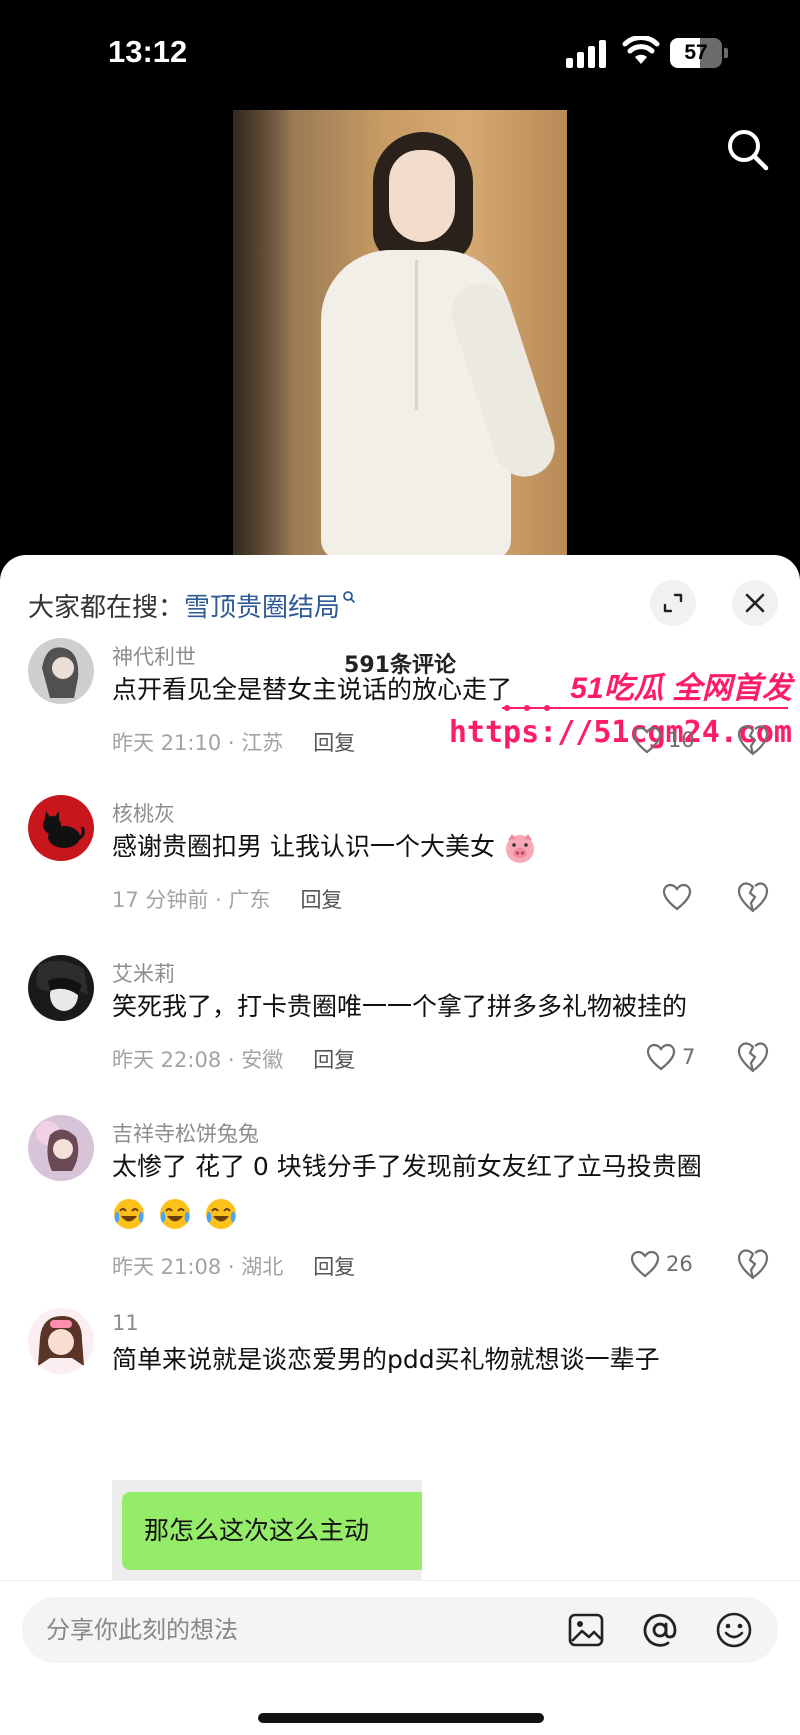 The width and height of the screenshot is (800, 1735). Describe the element at coordinates (641, 50) in the screenshot. I see `wifi-icon` at that location.